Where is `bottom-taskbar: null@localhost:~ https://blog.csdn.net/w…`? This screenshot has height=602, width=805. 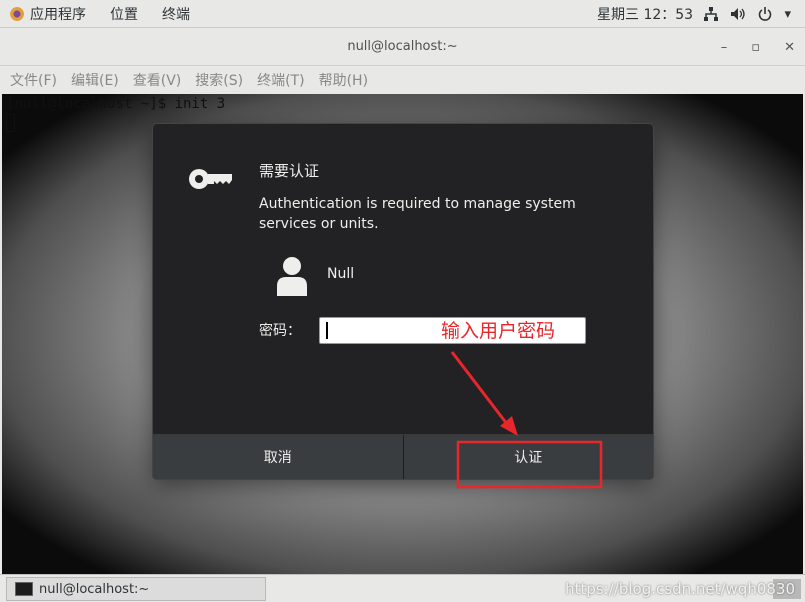 bottom-taskbar: null@localhost:~ https://blog.csdn.net/w… is located at coordinates (402, 588).